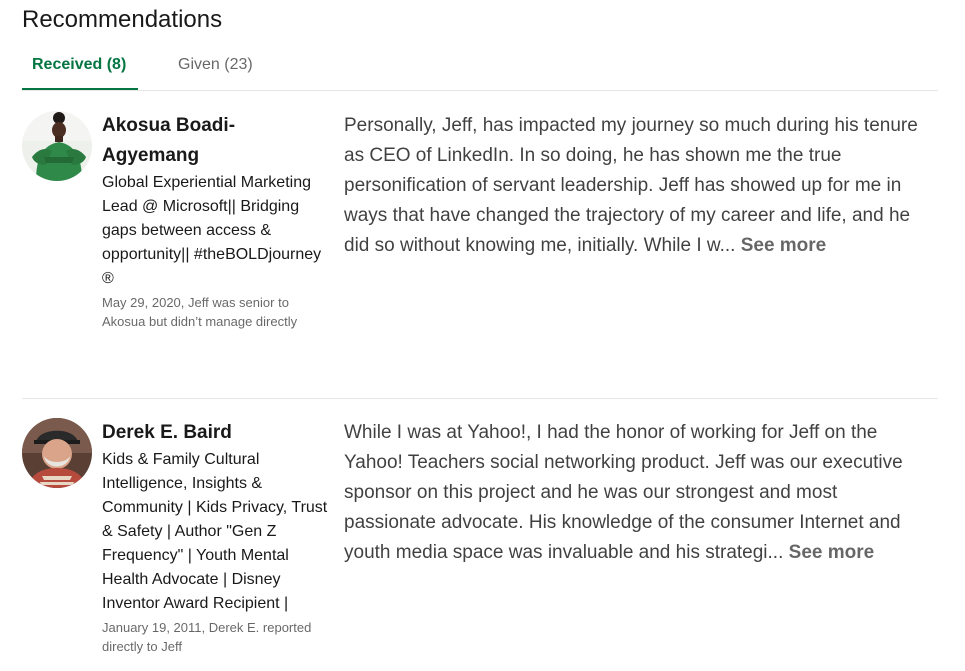  Describe the element at coordinates (122, 19) in the screenshot. I see `section-title: Recommendations` at that location.